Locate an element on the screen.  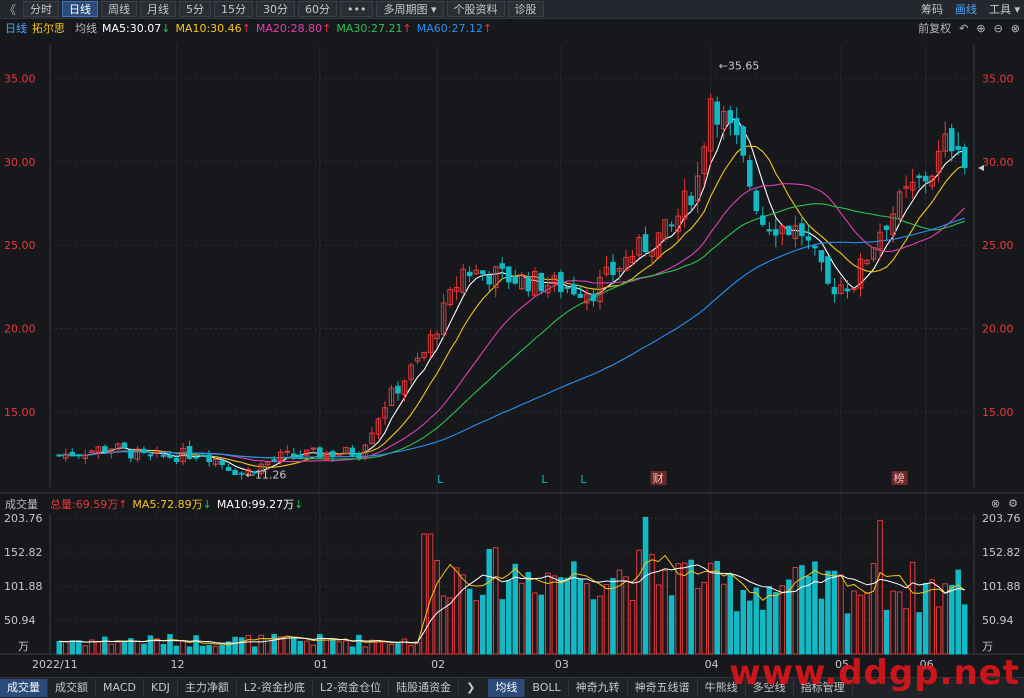
undo-icon: ↶ is located at coordinates (963, 28).